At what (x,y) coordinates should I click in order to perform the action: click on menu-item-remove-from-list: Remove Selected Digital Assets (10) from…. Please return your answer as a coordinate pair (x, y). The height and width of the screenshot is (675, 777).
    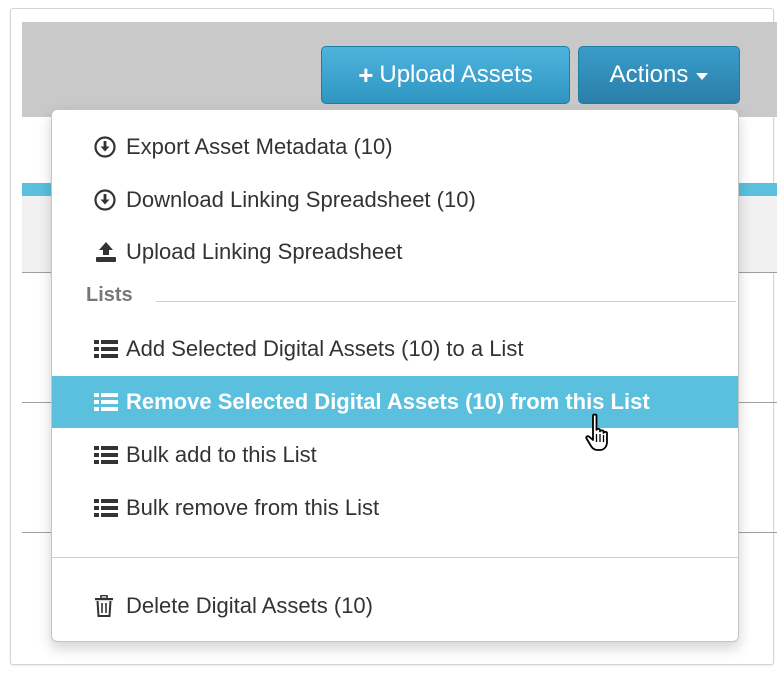
    Looking at the image, I should click on (395, 402).